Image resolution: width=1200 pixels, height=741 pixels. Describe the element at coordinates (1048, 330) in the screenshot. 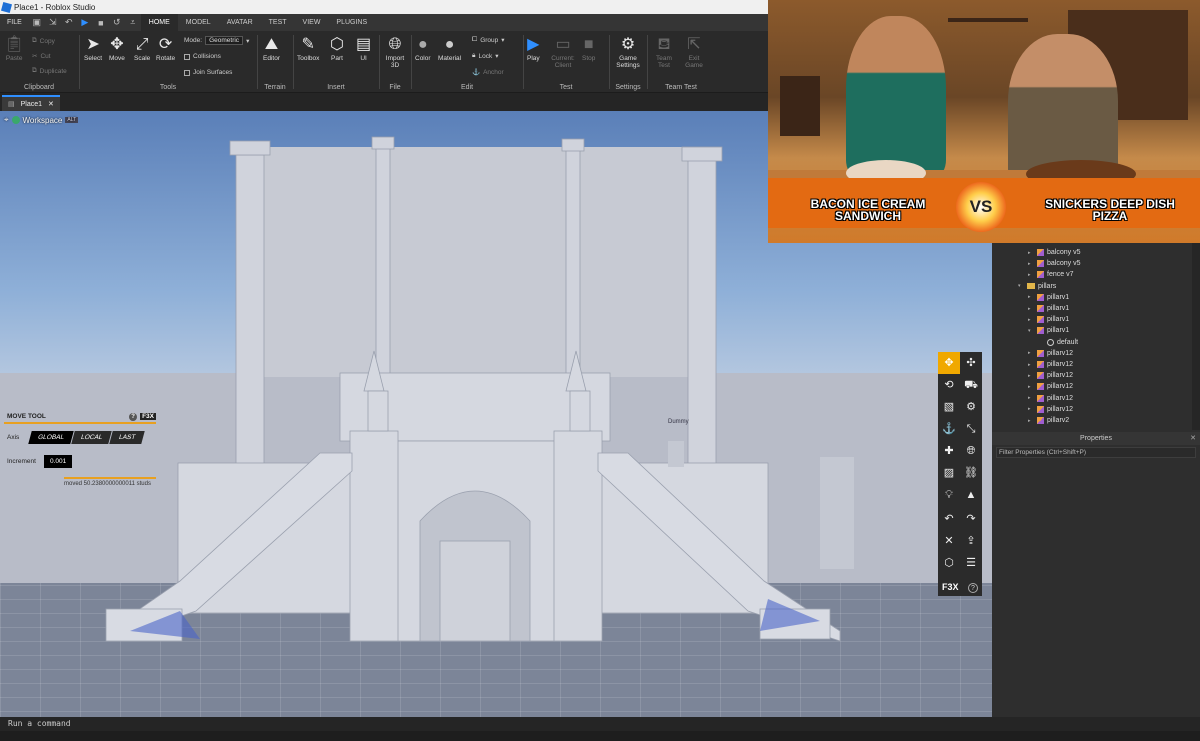

I see `explorer-item: ▾ pillarv1` at that location.